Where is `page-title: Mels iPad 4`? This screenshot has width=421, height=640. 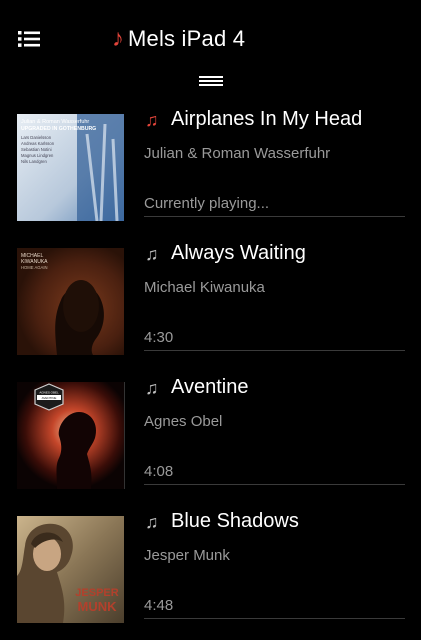 page-title: Mels iPad 4 is located at coordinates (187, 38).